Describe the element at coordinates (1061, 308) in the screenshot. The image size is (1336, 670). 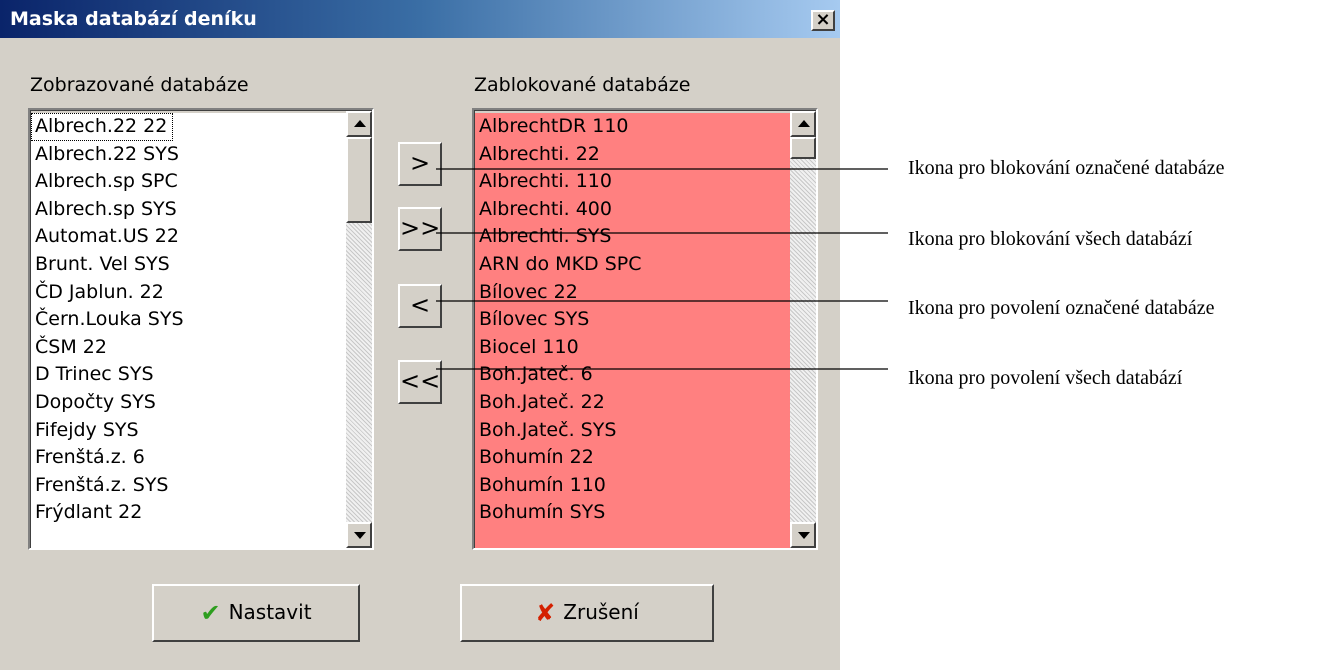
I see `annotation-allow-selected: Ikona pro povolení označené databáze` at that location.